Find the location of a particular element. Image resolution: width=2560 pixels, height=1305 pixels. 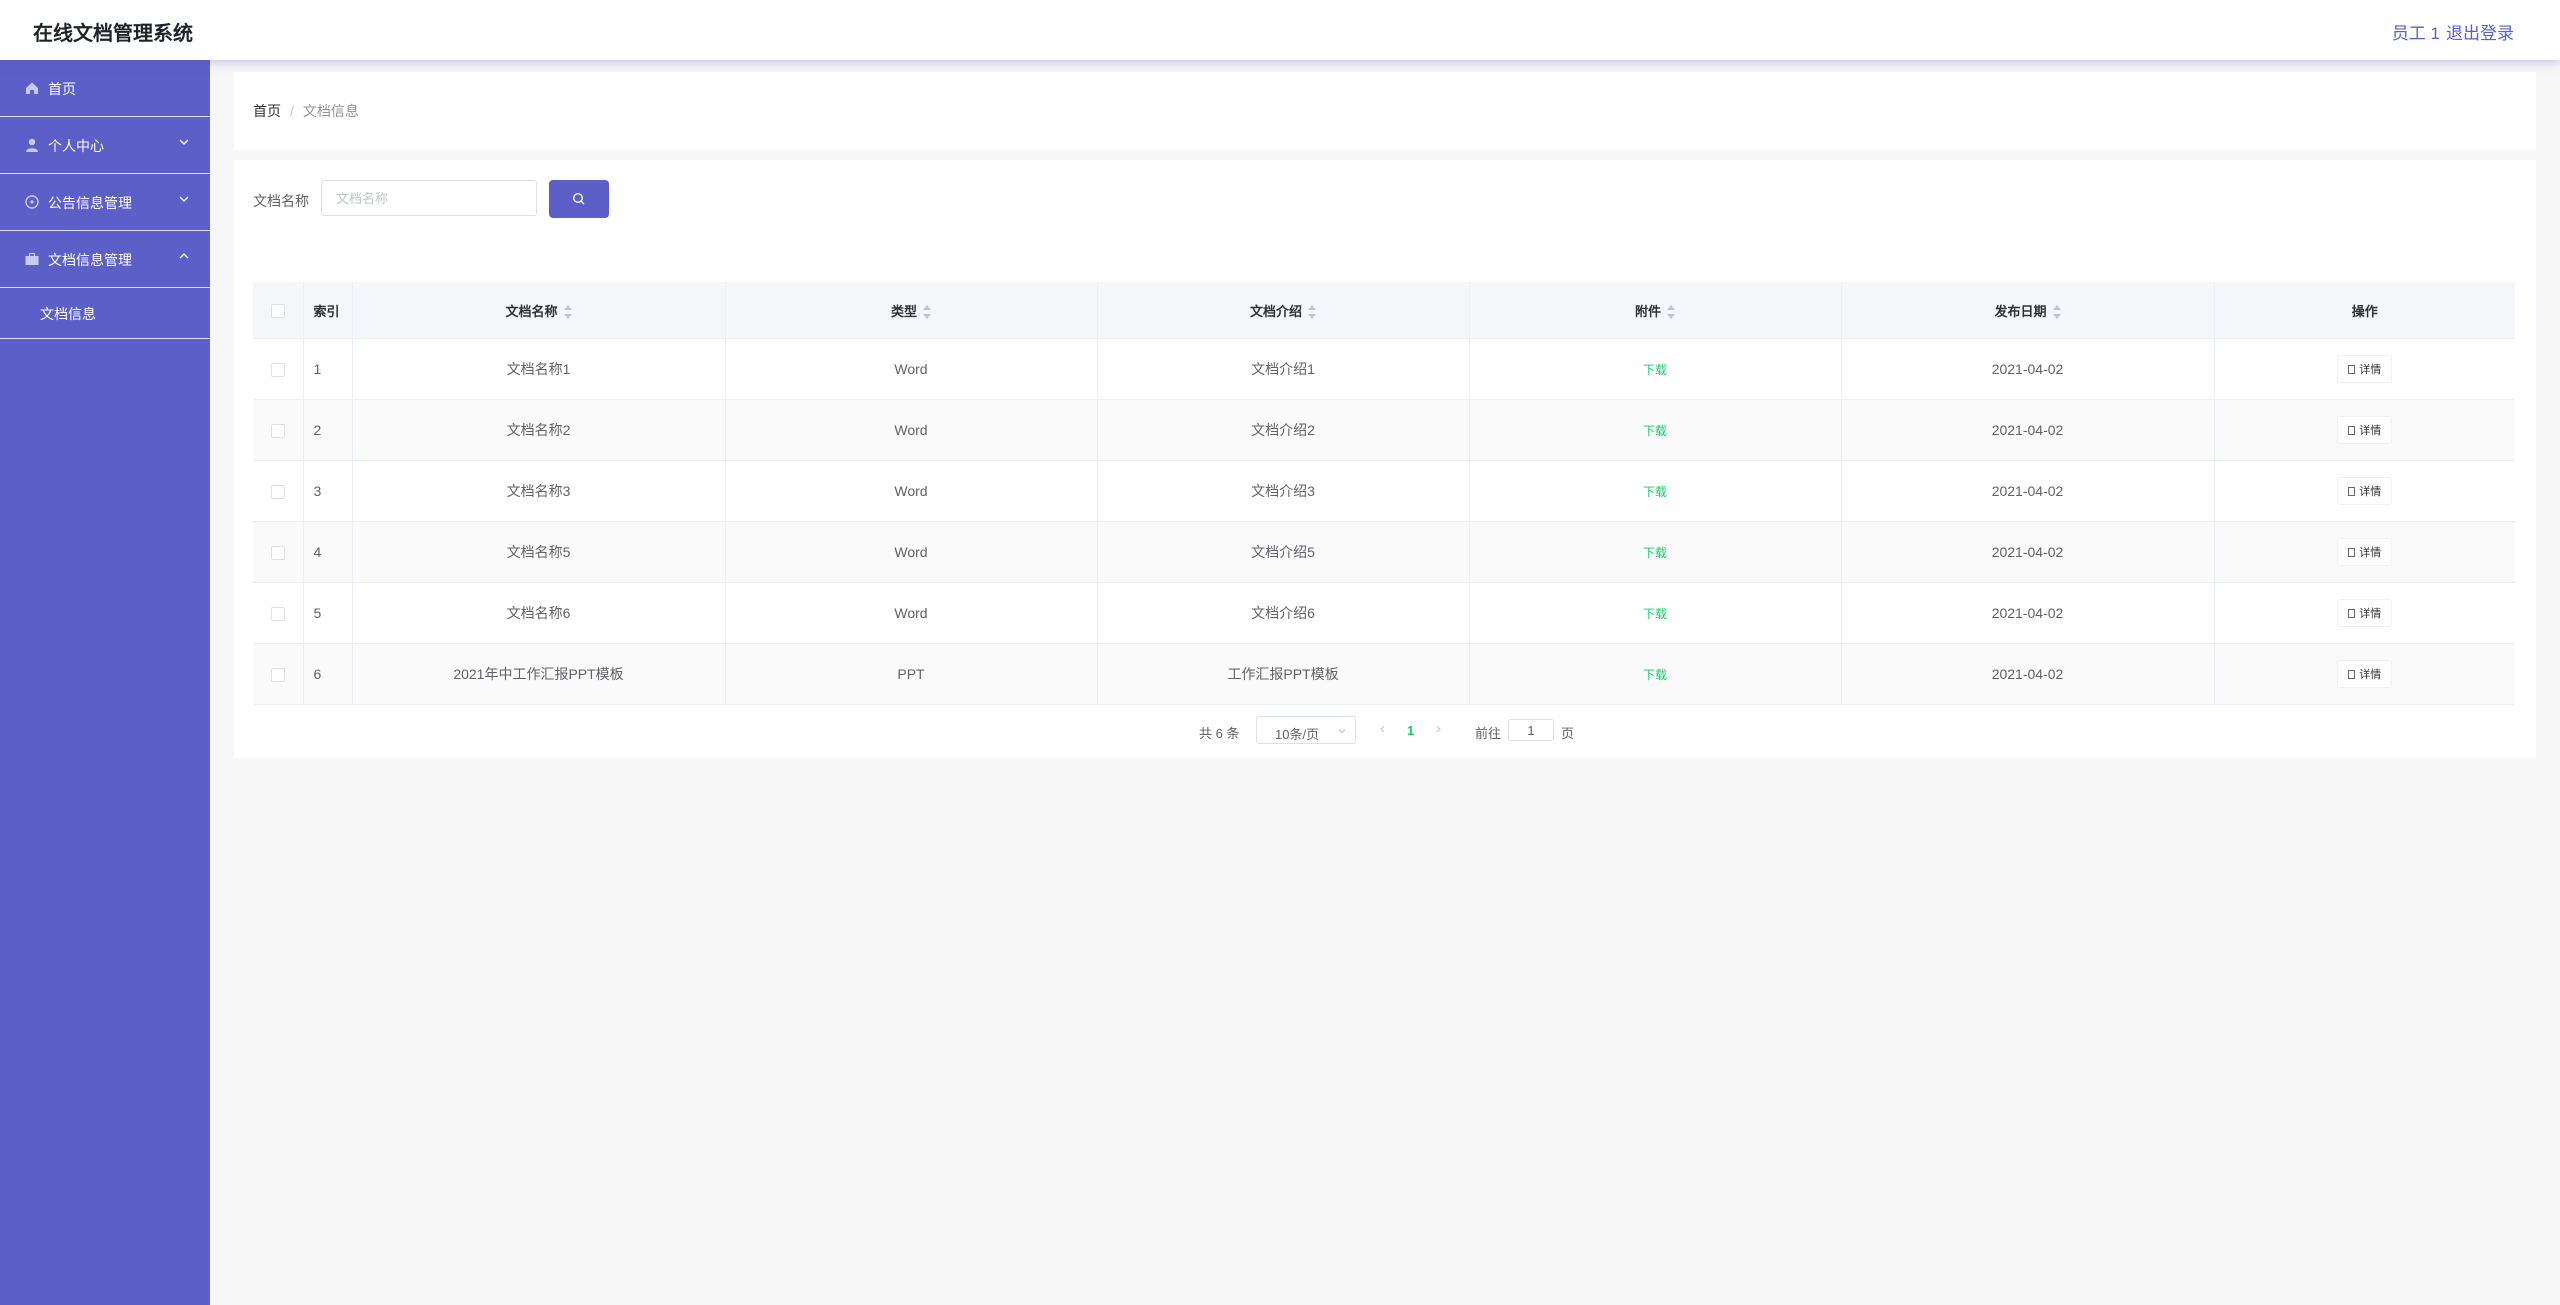

sidebar-subitem-document-info: 文档信息 is located at coordinates (105, 313).